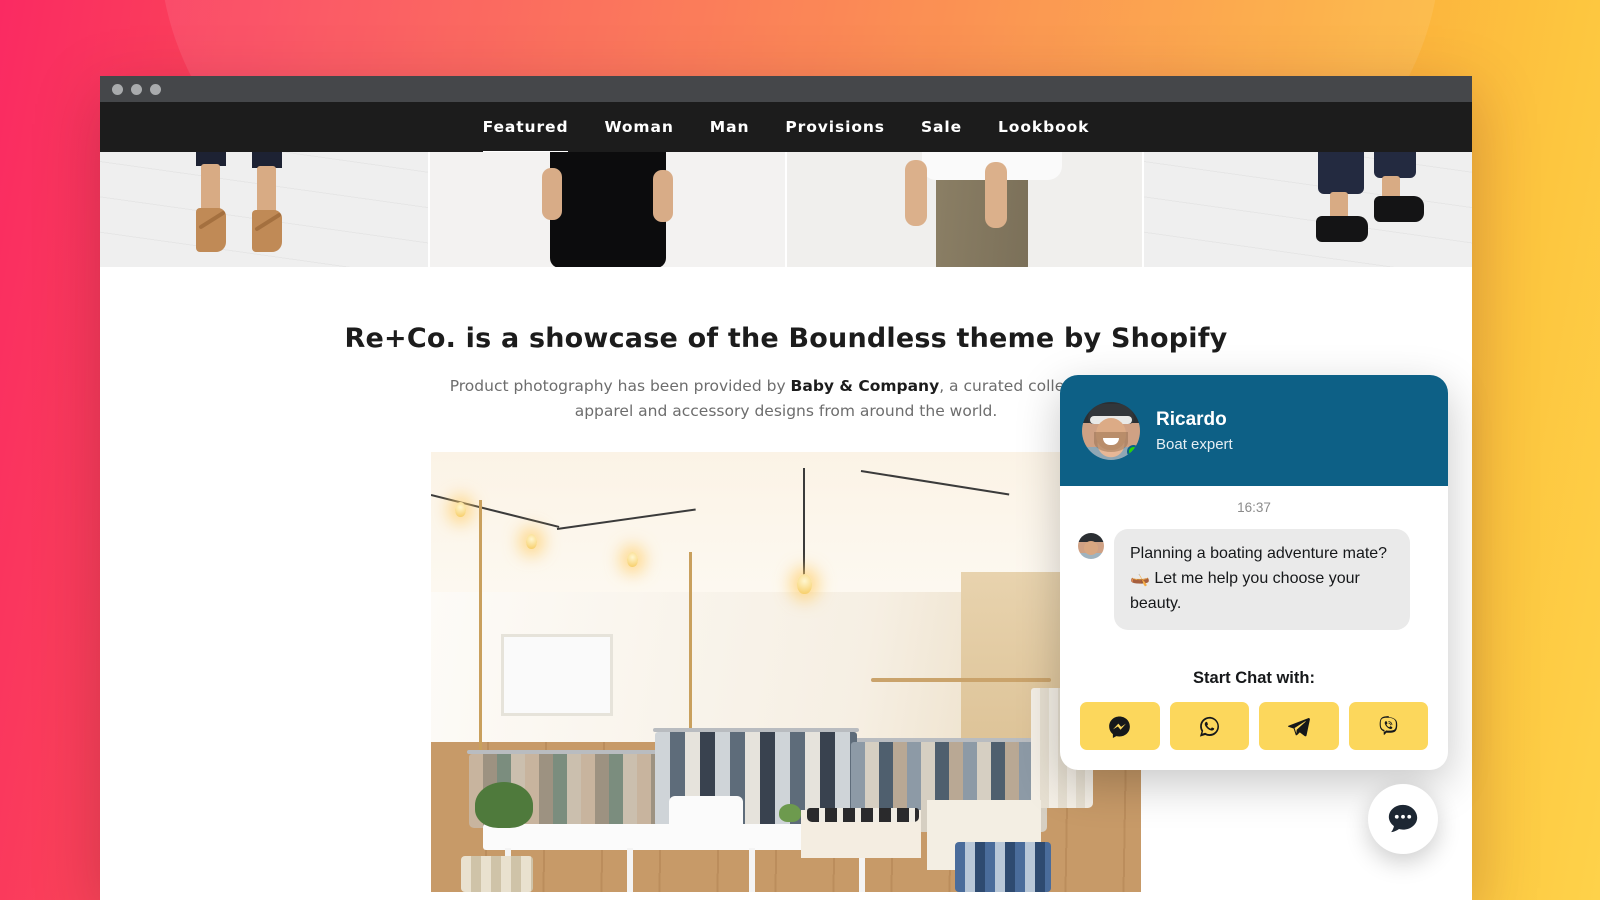 Image resolution: width=1600 pixels, height=900 pixels. Describe the element at coordinates (1194, 445) in the screenshot. I see `agent-role: Boat expert` at that location.